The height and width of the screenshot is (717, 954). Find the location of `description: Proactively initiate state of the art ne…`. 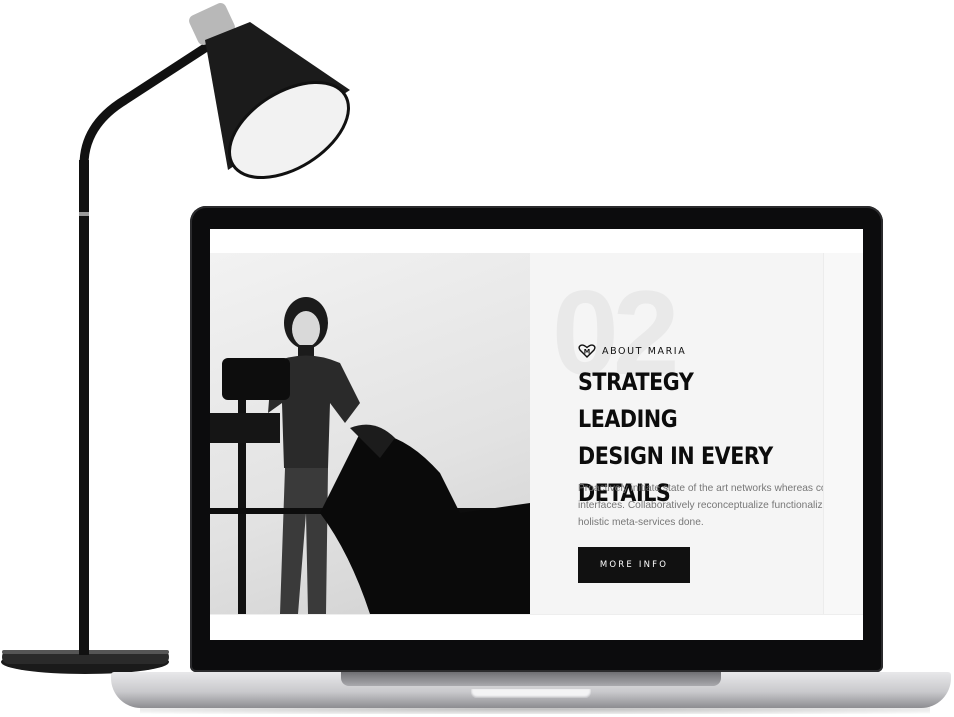

description: Proactively initiate state of the art ne… is located at coordinates (716, 505).